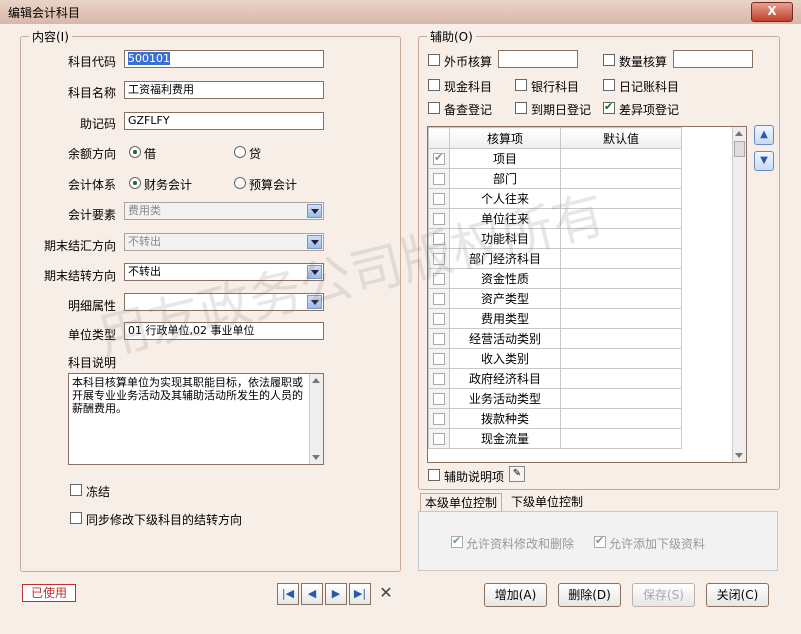  I want to click on foreign-currency-input, so click(538, 59).